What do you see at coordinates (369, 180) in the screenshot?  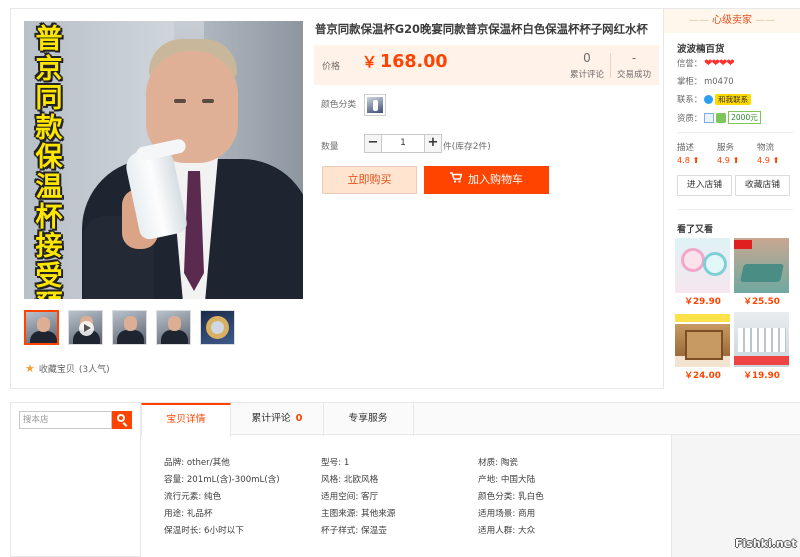 I see `buy-now-button: 立即购买` at bounding box center [369, 180].